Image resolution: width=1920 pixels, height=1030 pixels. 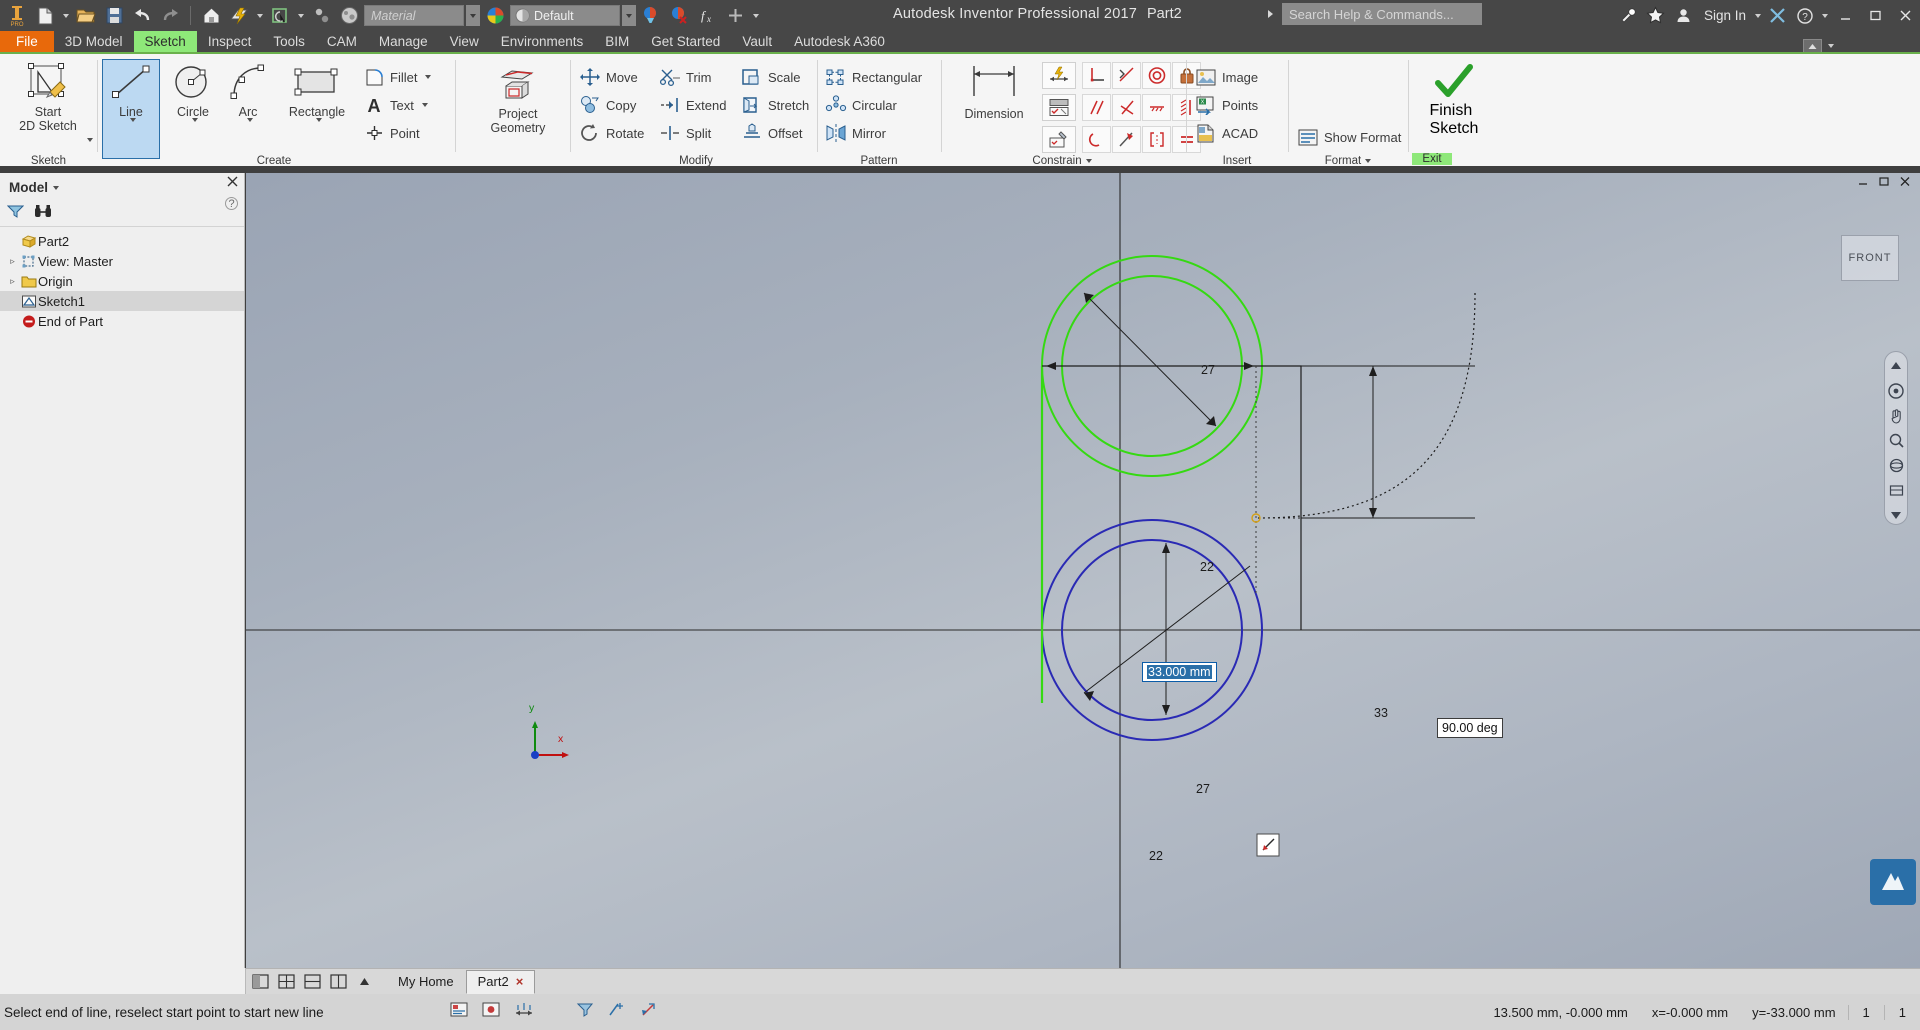 I want to click on nav-down-icon, so click(x=1896, y=515).